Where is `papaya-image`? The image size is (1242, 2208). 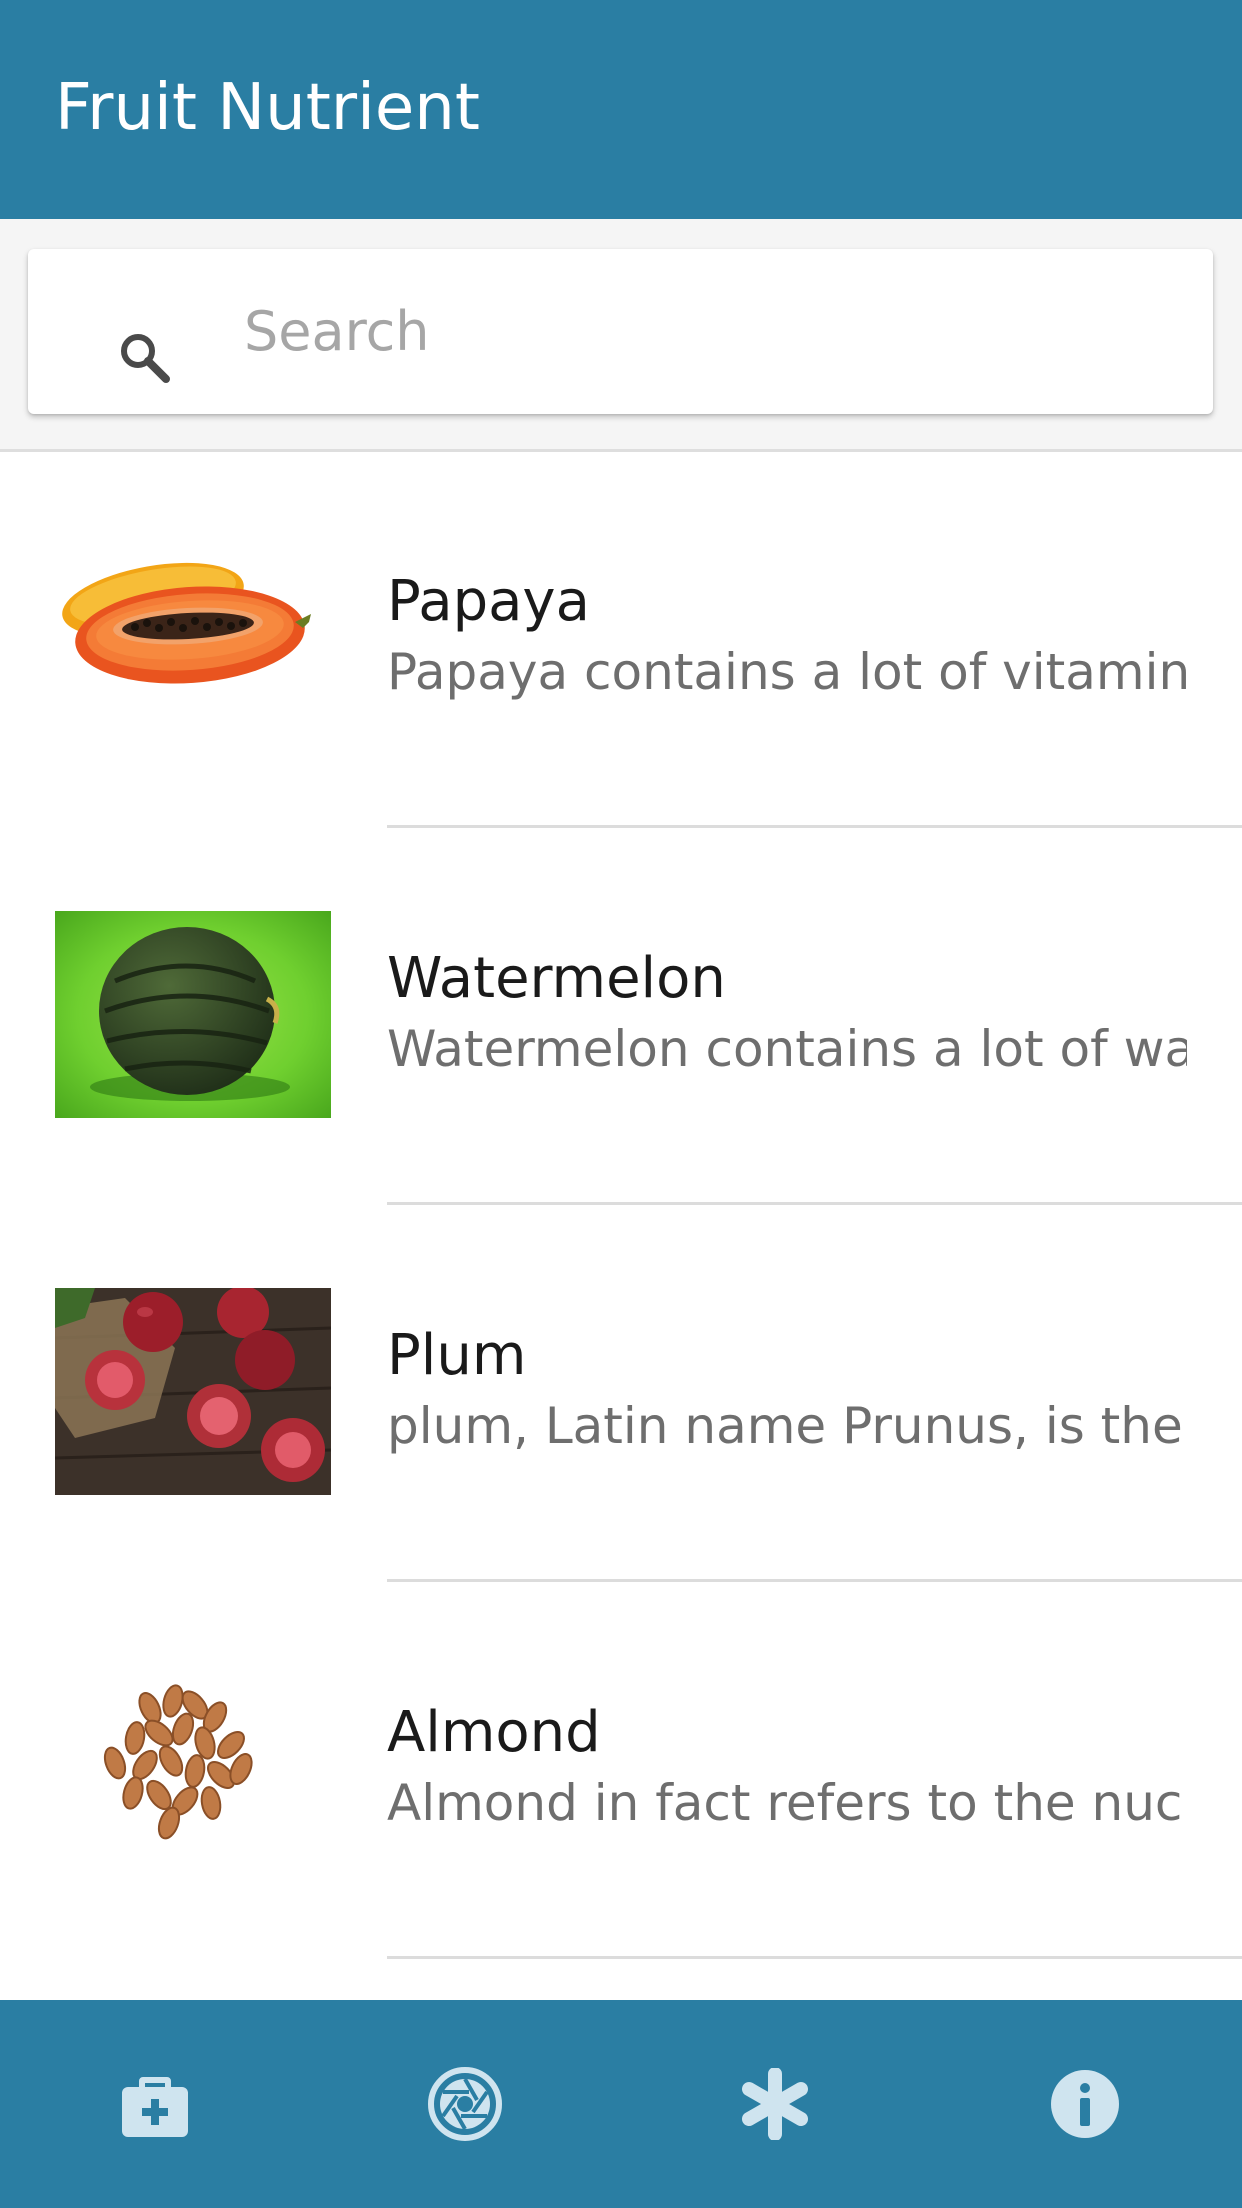 papaya-image is located at coordinates (193, 625).